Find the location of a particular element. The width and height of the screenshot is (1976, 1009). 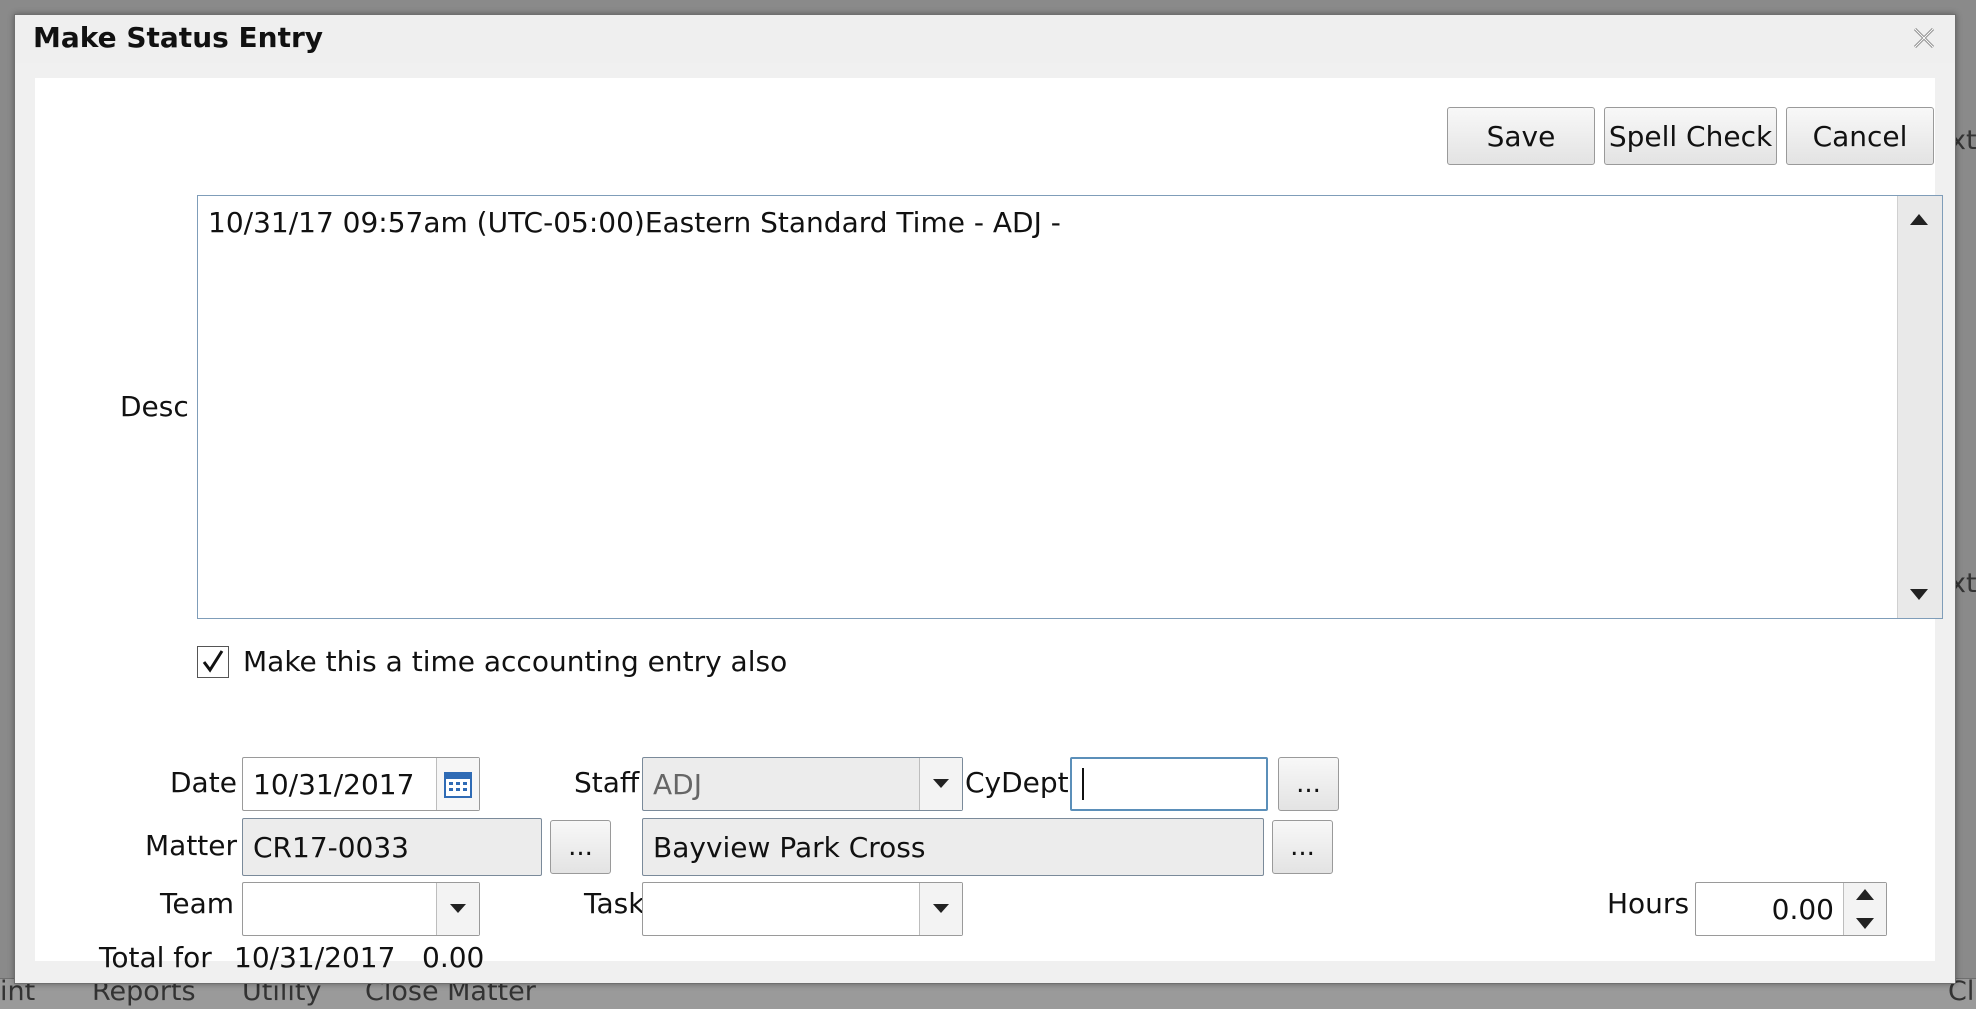

date-label: Date is located at coordinates (203, 782).